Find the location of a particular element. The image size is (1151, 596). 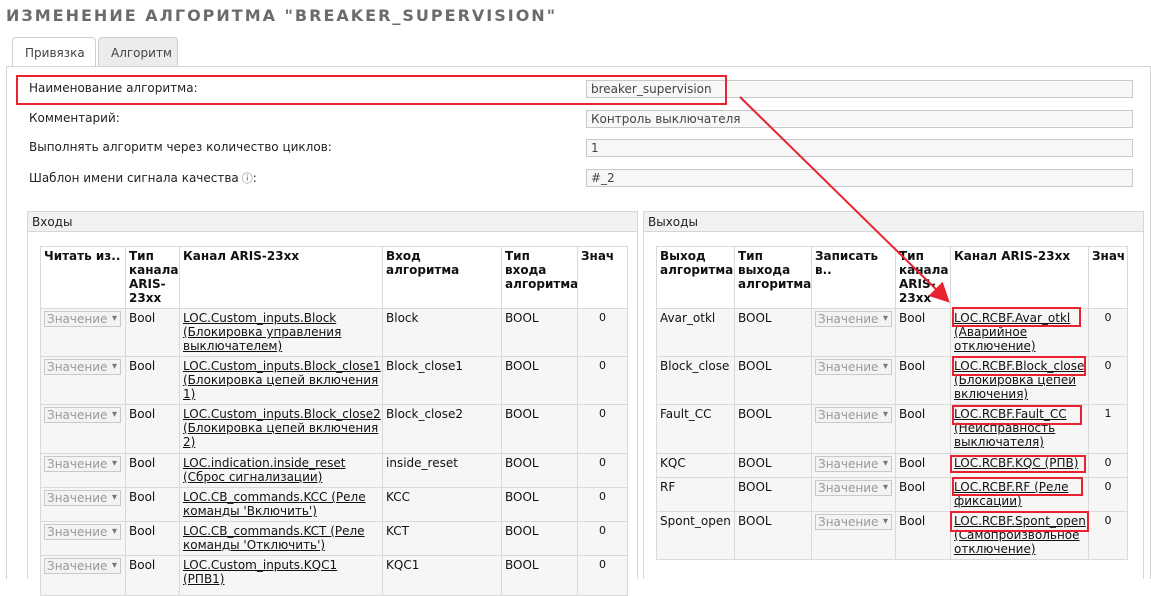

highlight-box-kqc is located at coordinates (1018, 464).